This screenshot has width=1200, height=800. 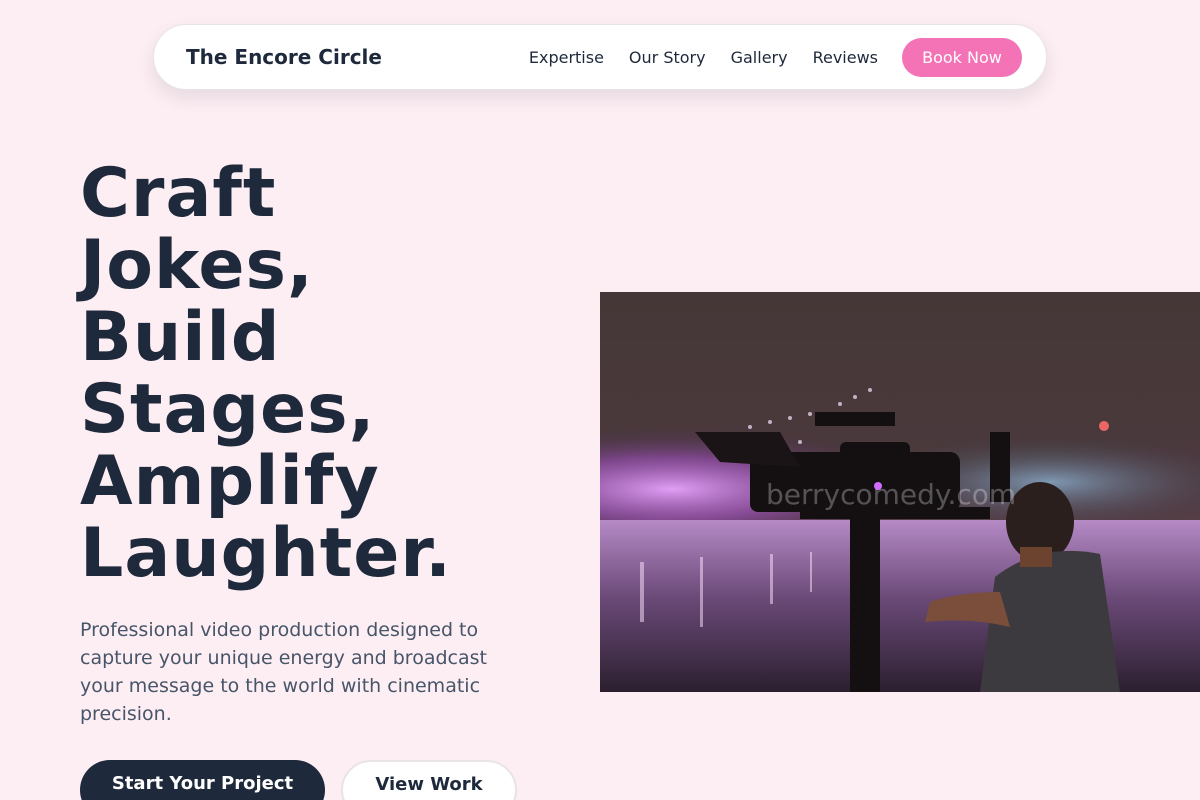 What do you see at coordinates (667, 57) in the screenshot?
I see `nav-link-our-story: Our Story` at bounding box center [667, 57].